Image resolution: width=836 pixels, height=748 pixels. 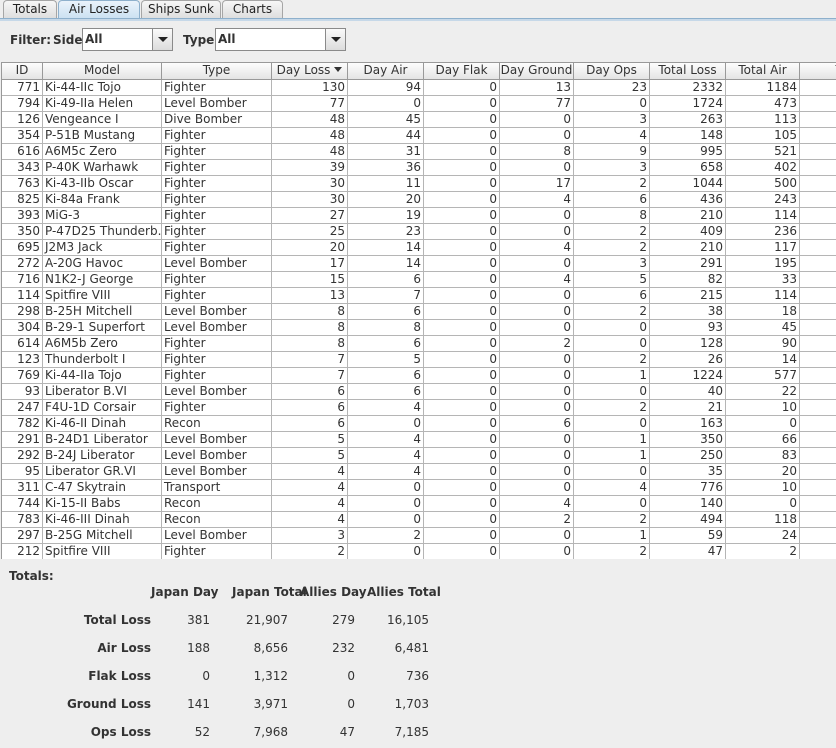 What do you see at coordinates (612, 472) in the screenshot?
I see `cell-day-ops: 0` at bounding box center [612, 472].